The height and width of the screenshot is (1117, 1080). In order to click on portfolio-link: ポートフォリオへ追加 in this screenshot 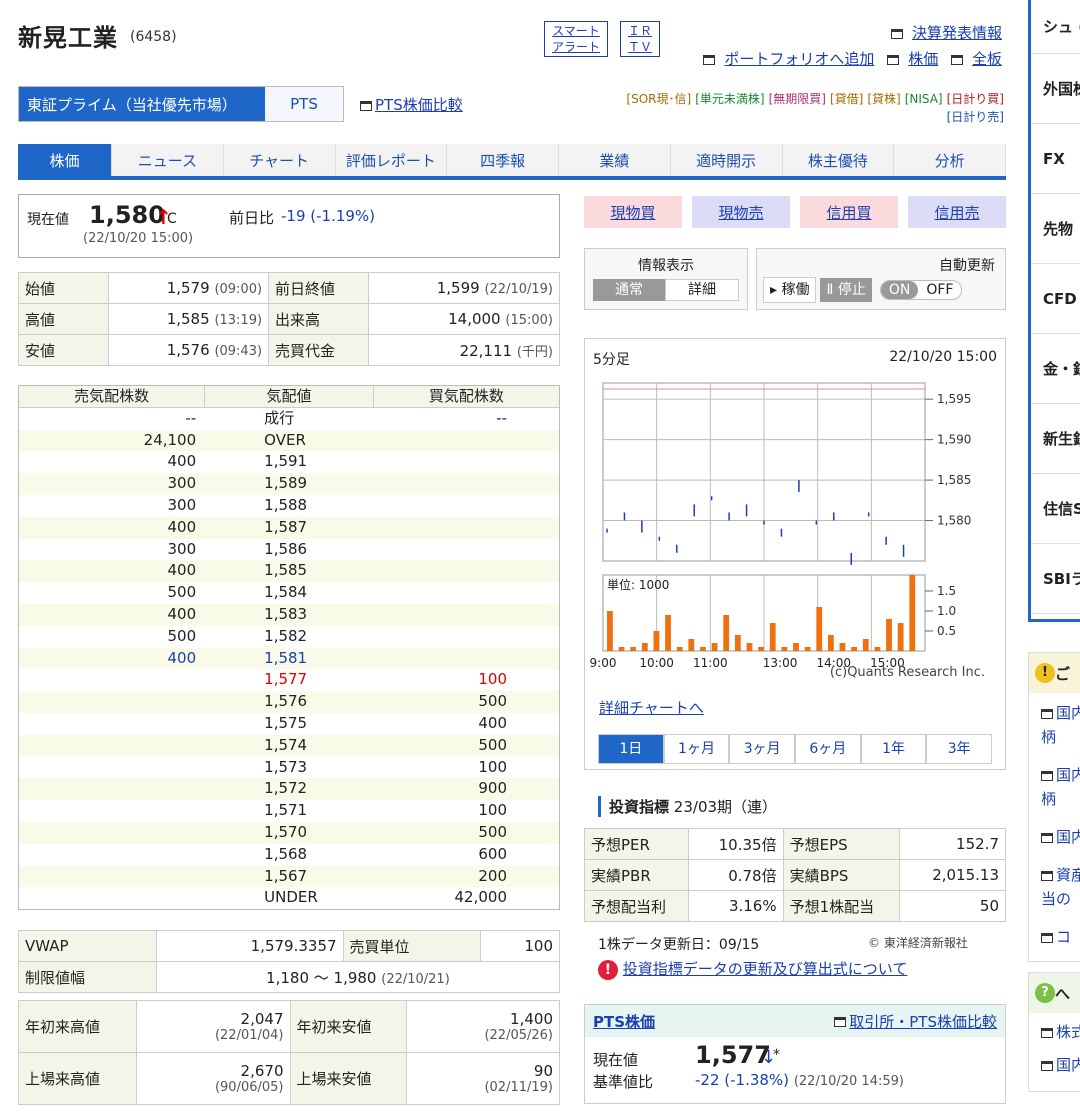, I will do `click(799, 59)`.